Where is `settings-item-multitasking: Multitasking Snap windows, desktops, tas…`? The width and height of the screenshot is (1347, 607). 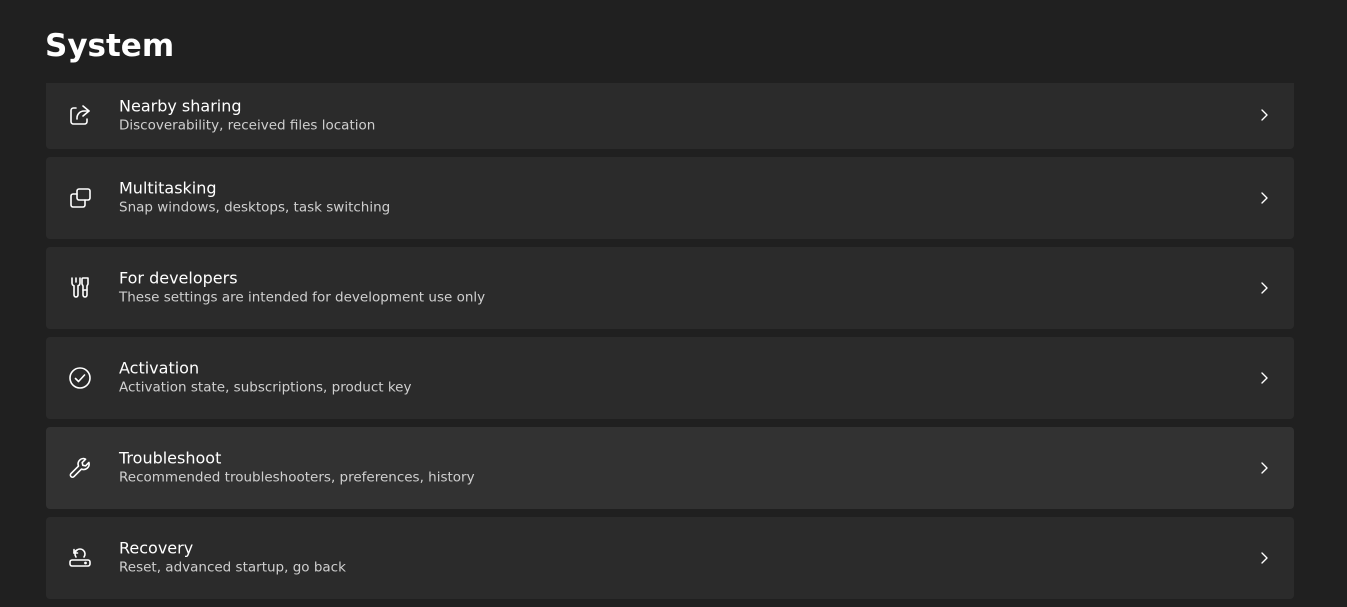 settings-item-multitasking: Multitasking Snap windows, desktops, tas… is located at coordinates (670, 198).